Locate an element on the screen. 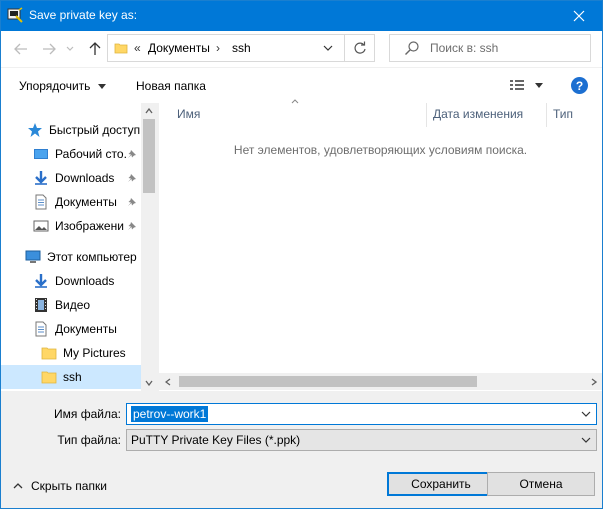 The width and height of the screenshot is (603, 509). organize-label: Упорядочить is located at coordinates (55, 86).